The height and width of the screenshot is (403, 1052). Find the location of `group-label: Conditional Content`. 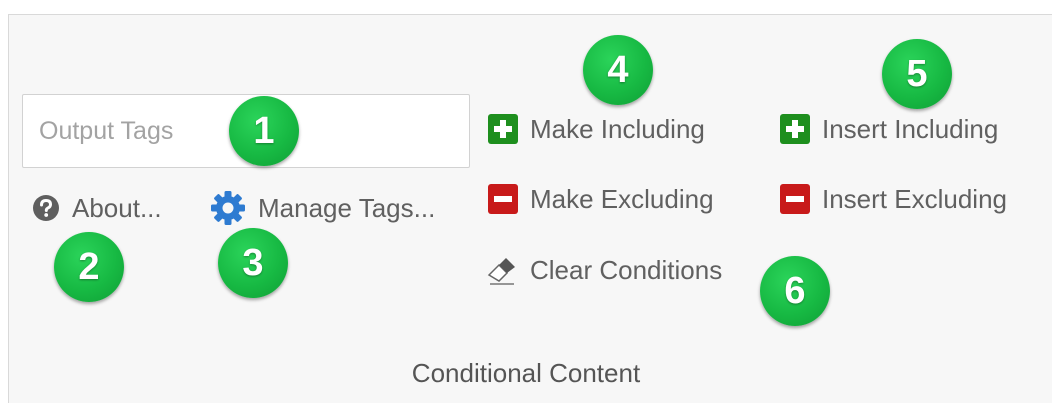

group-label: Conditional Content is located at coordinates (526, 373).